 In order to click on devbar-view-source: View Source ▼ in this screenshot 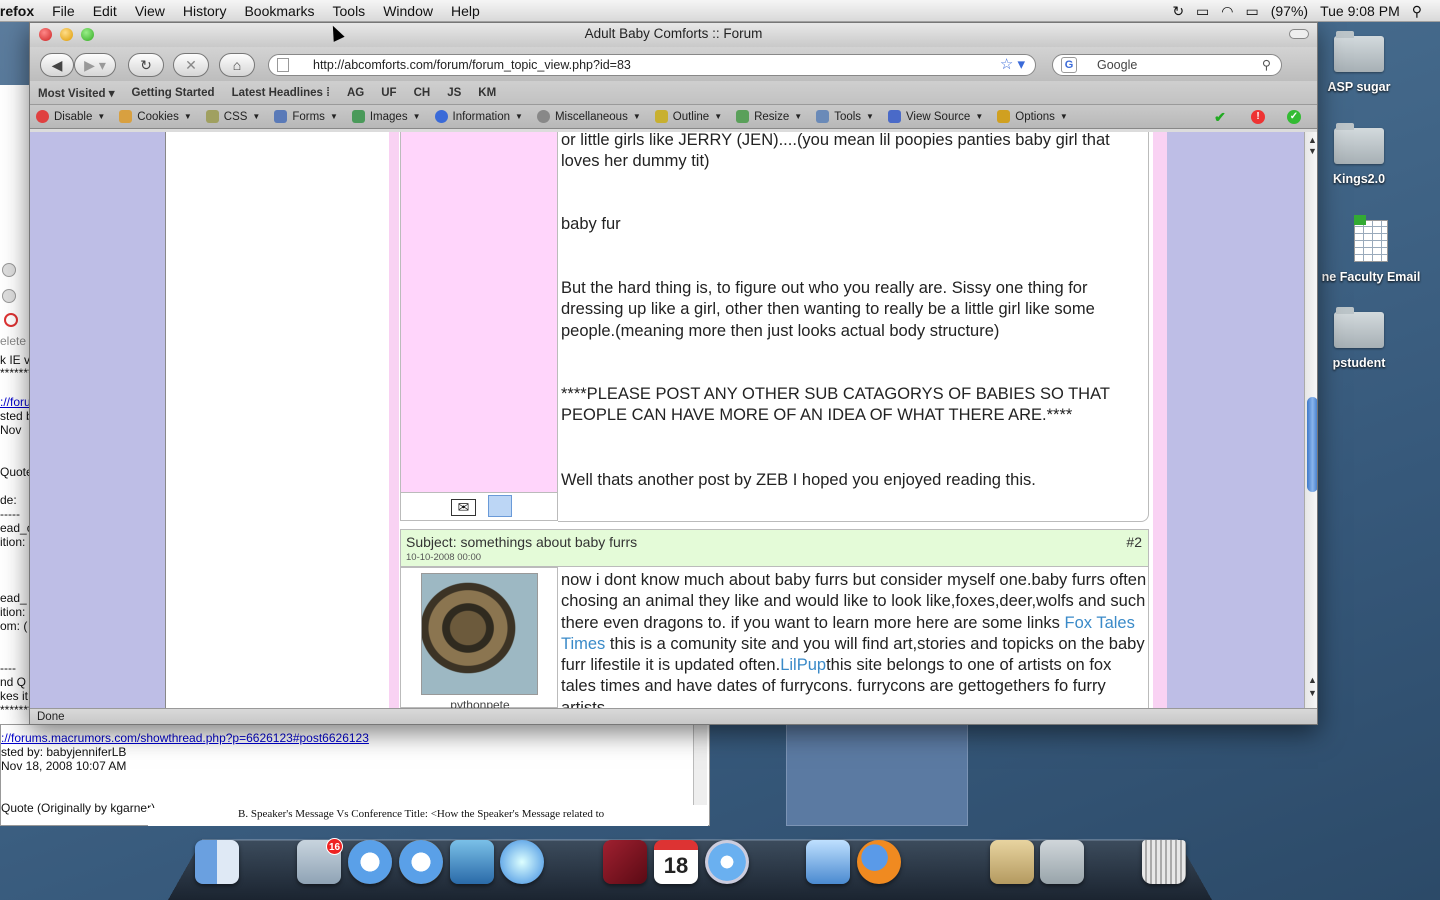, I will do `click(935, 116)`.